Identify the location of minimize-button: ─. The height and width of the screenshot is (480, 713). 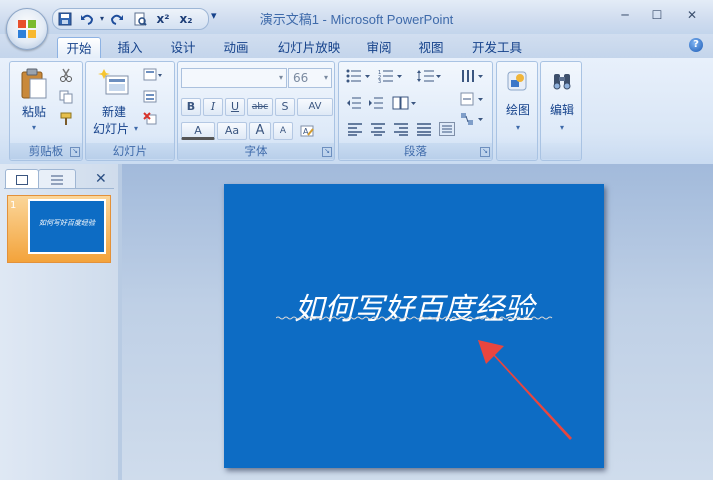
(625, 16).